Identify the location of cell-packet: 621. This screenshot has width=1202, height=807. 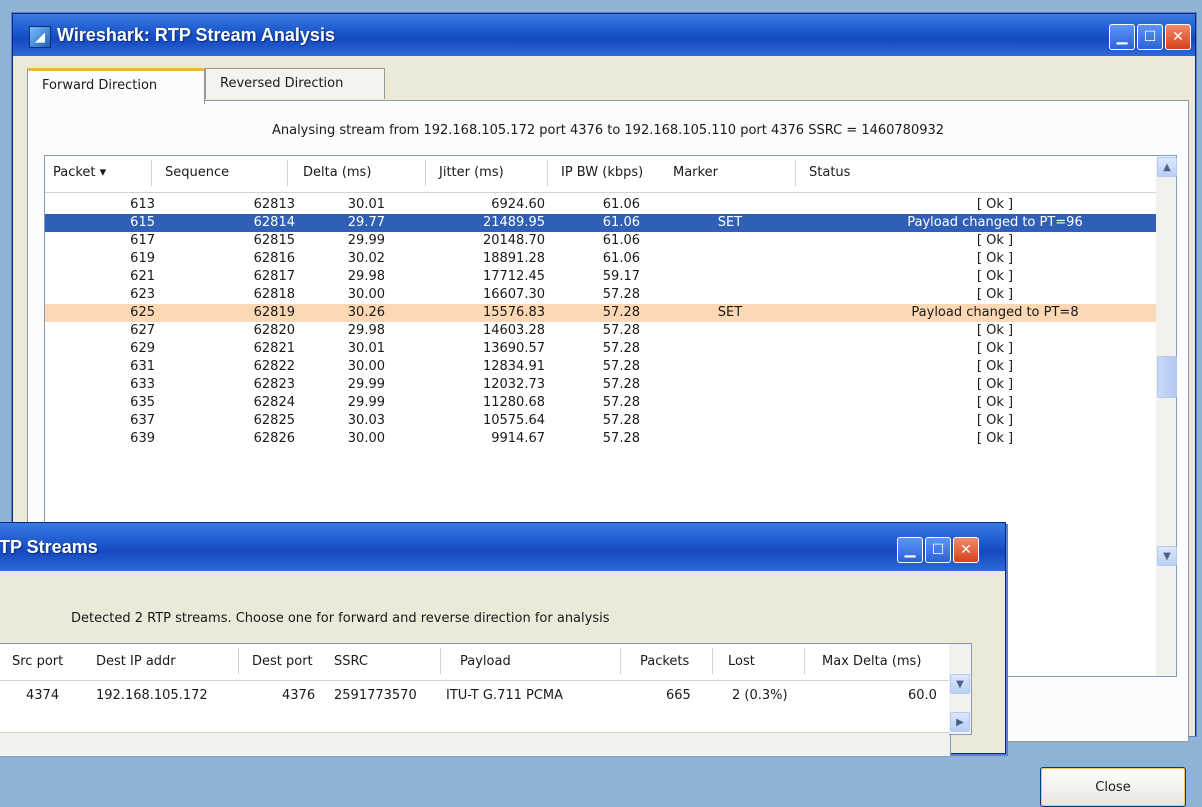
(142, 276).